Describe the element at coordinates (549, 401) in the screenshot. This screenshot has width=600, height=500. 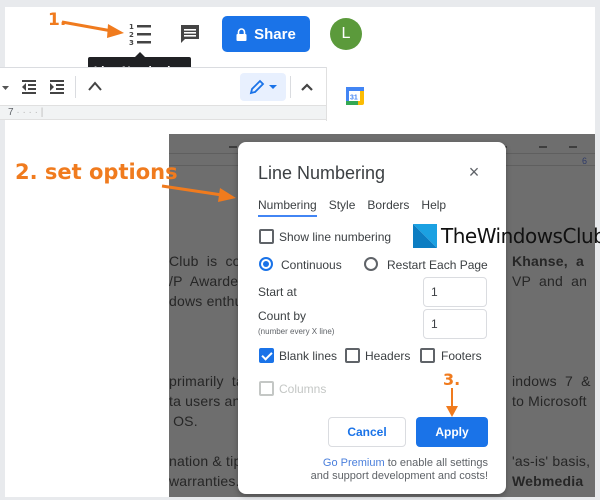
I see `doc-text-line: to Microsoft` at that location.